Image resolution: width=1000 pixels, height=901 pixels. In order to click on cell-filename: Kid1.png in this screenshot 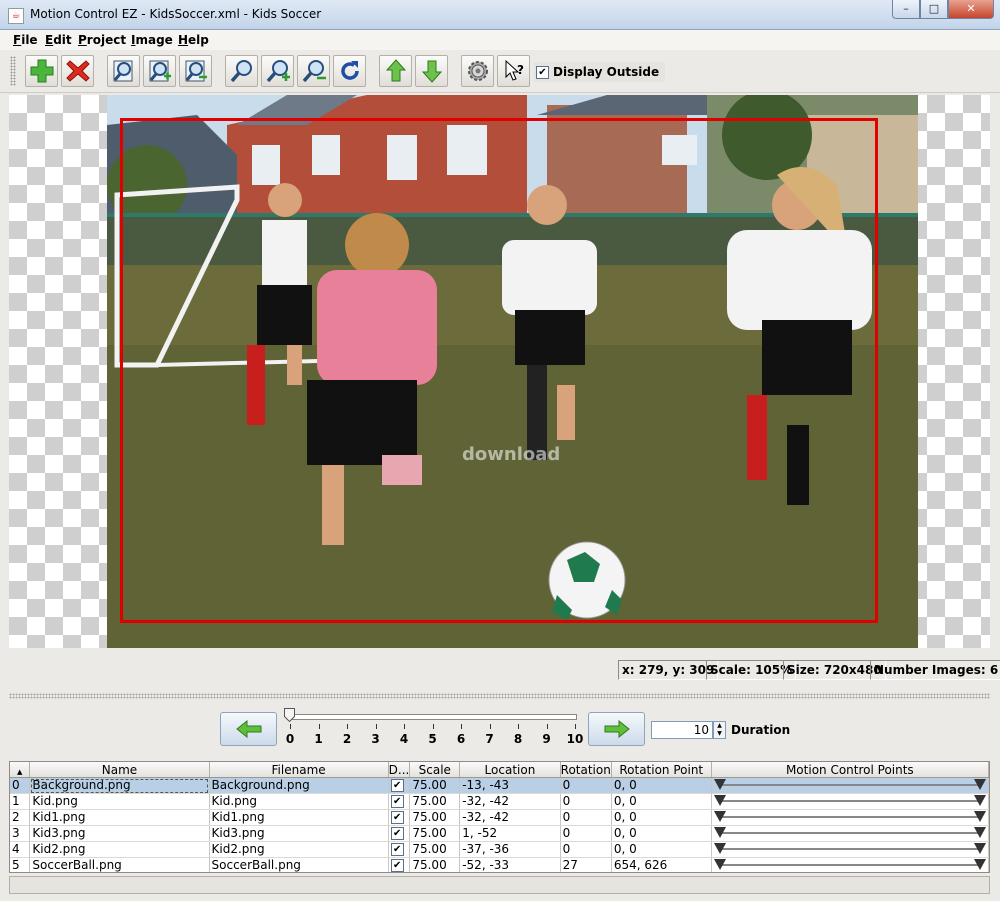, I will do `click(299, 817)`.